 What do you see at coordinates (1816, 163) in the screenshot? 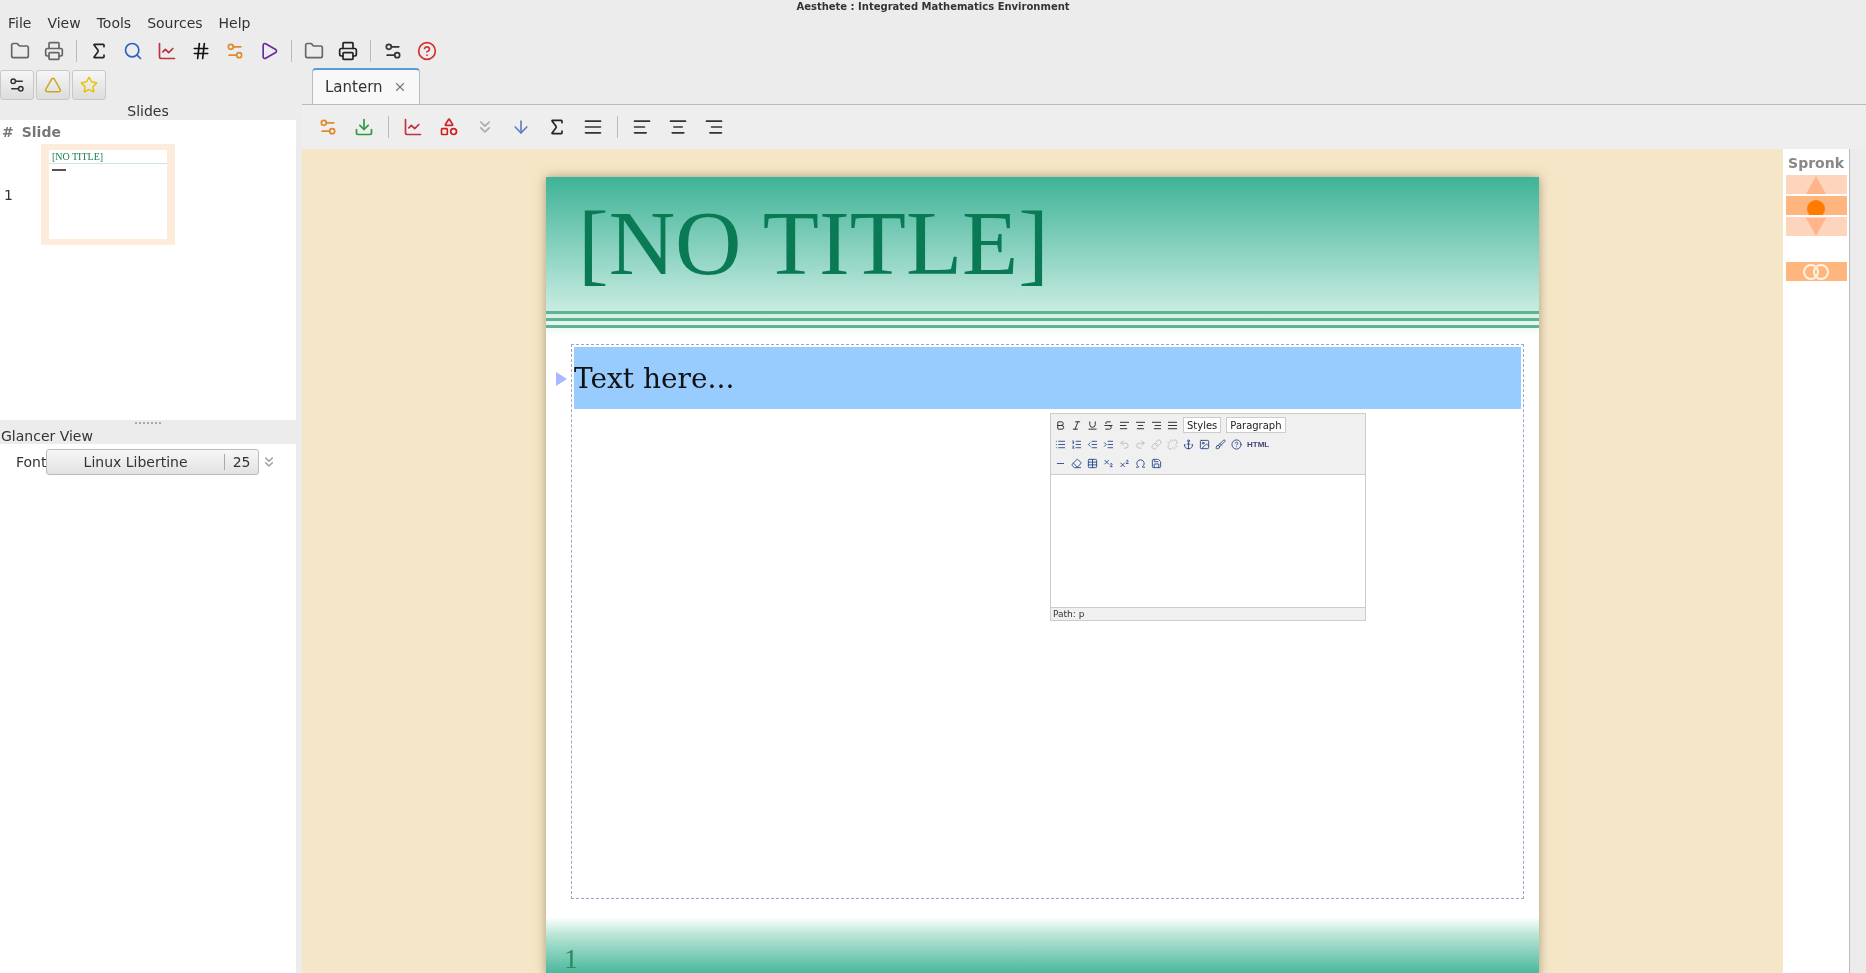
I see `sidebar-title: Spronk` at bounding box center [1816, 163].